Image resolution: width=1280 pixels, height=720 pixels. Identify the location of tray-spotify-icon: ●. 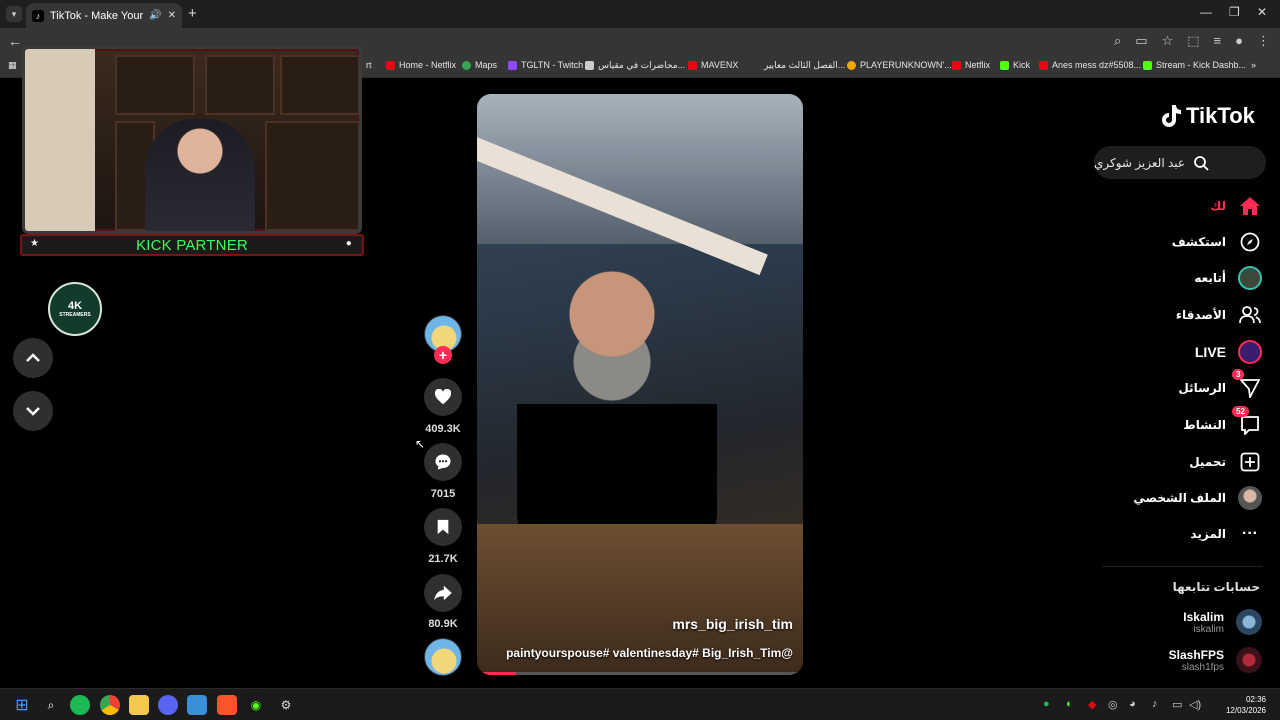
(1046, 704).